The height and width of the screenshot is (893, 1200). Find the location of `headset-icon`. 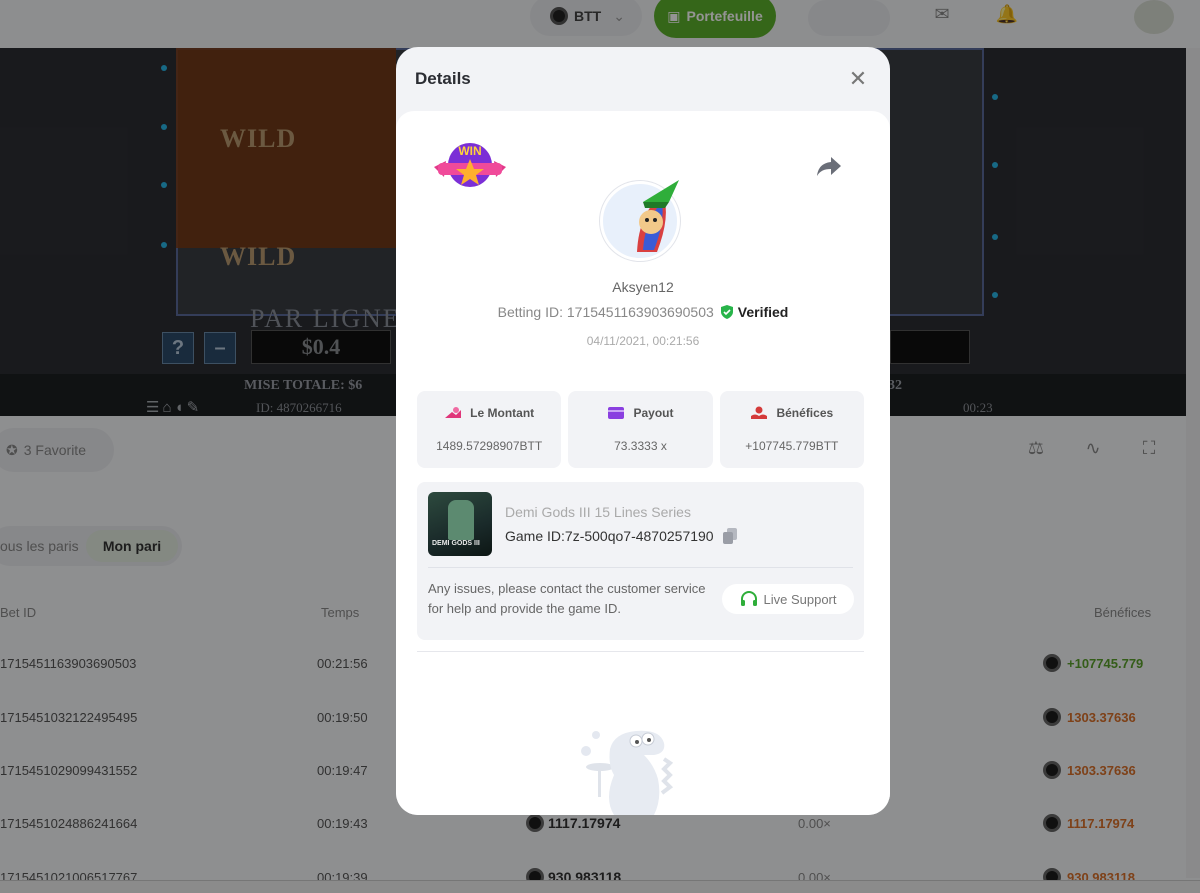

headset-icon is located at coordinates (748, 598).